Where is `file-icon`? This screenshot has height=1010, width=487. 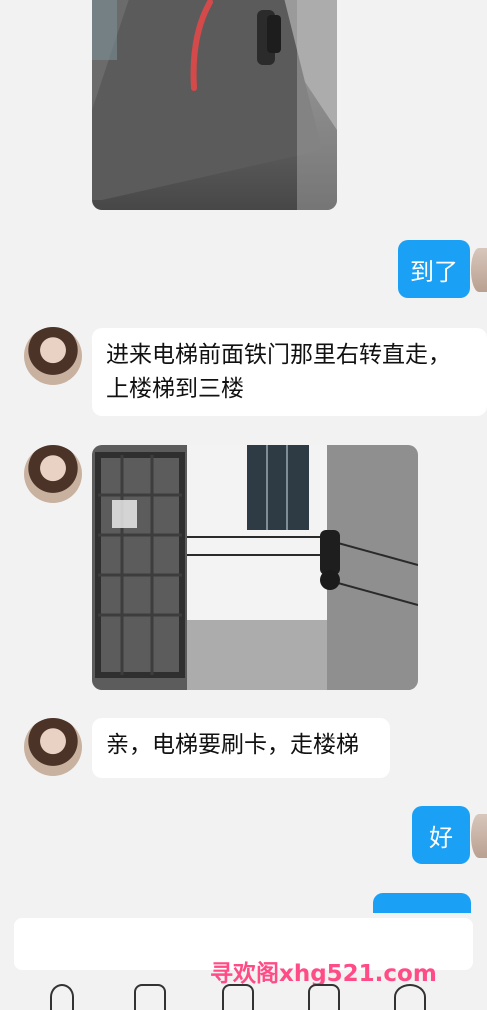
file-icon is located at coordinates (324, 997).